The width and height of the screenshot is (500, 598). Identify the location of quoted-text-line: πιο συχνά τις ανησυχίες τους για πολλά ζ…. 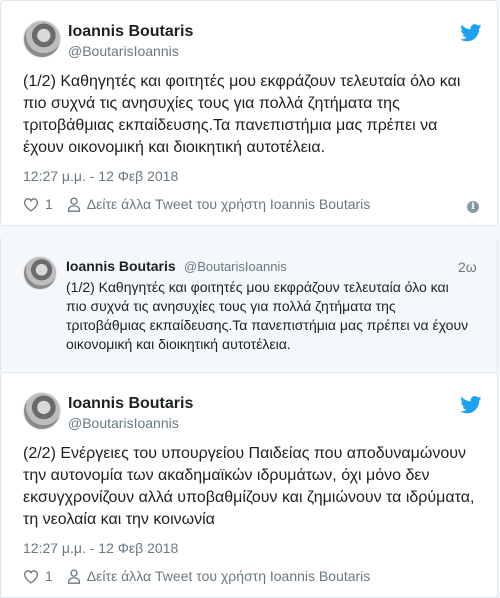
(231, 306).